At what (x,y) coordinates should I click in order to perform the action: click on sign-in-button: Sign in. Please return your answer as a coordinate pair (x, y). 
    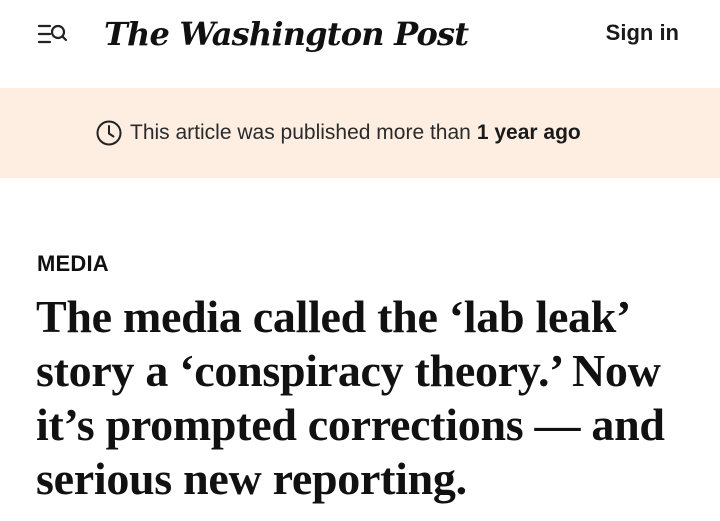
    Looking at the image, I should click on (642, 33).